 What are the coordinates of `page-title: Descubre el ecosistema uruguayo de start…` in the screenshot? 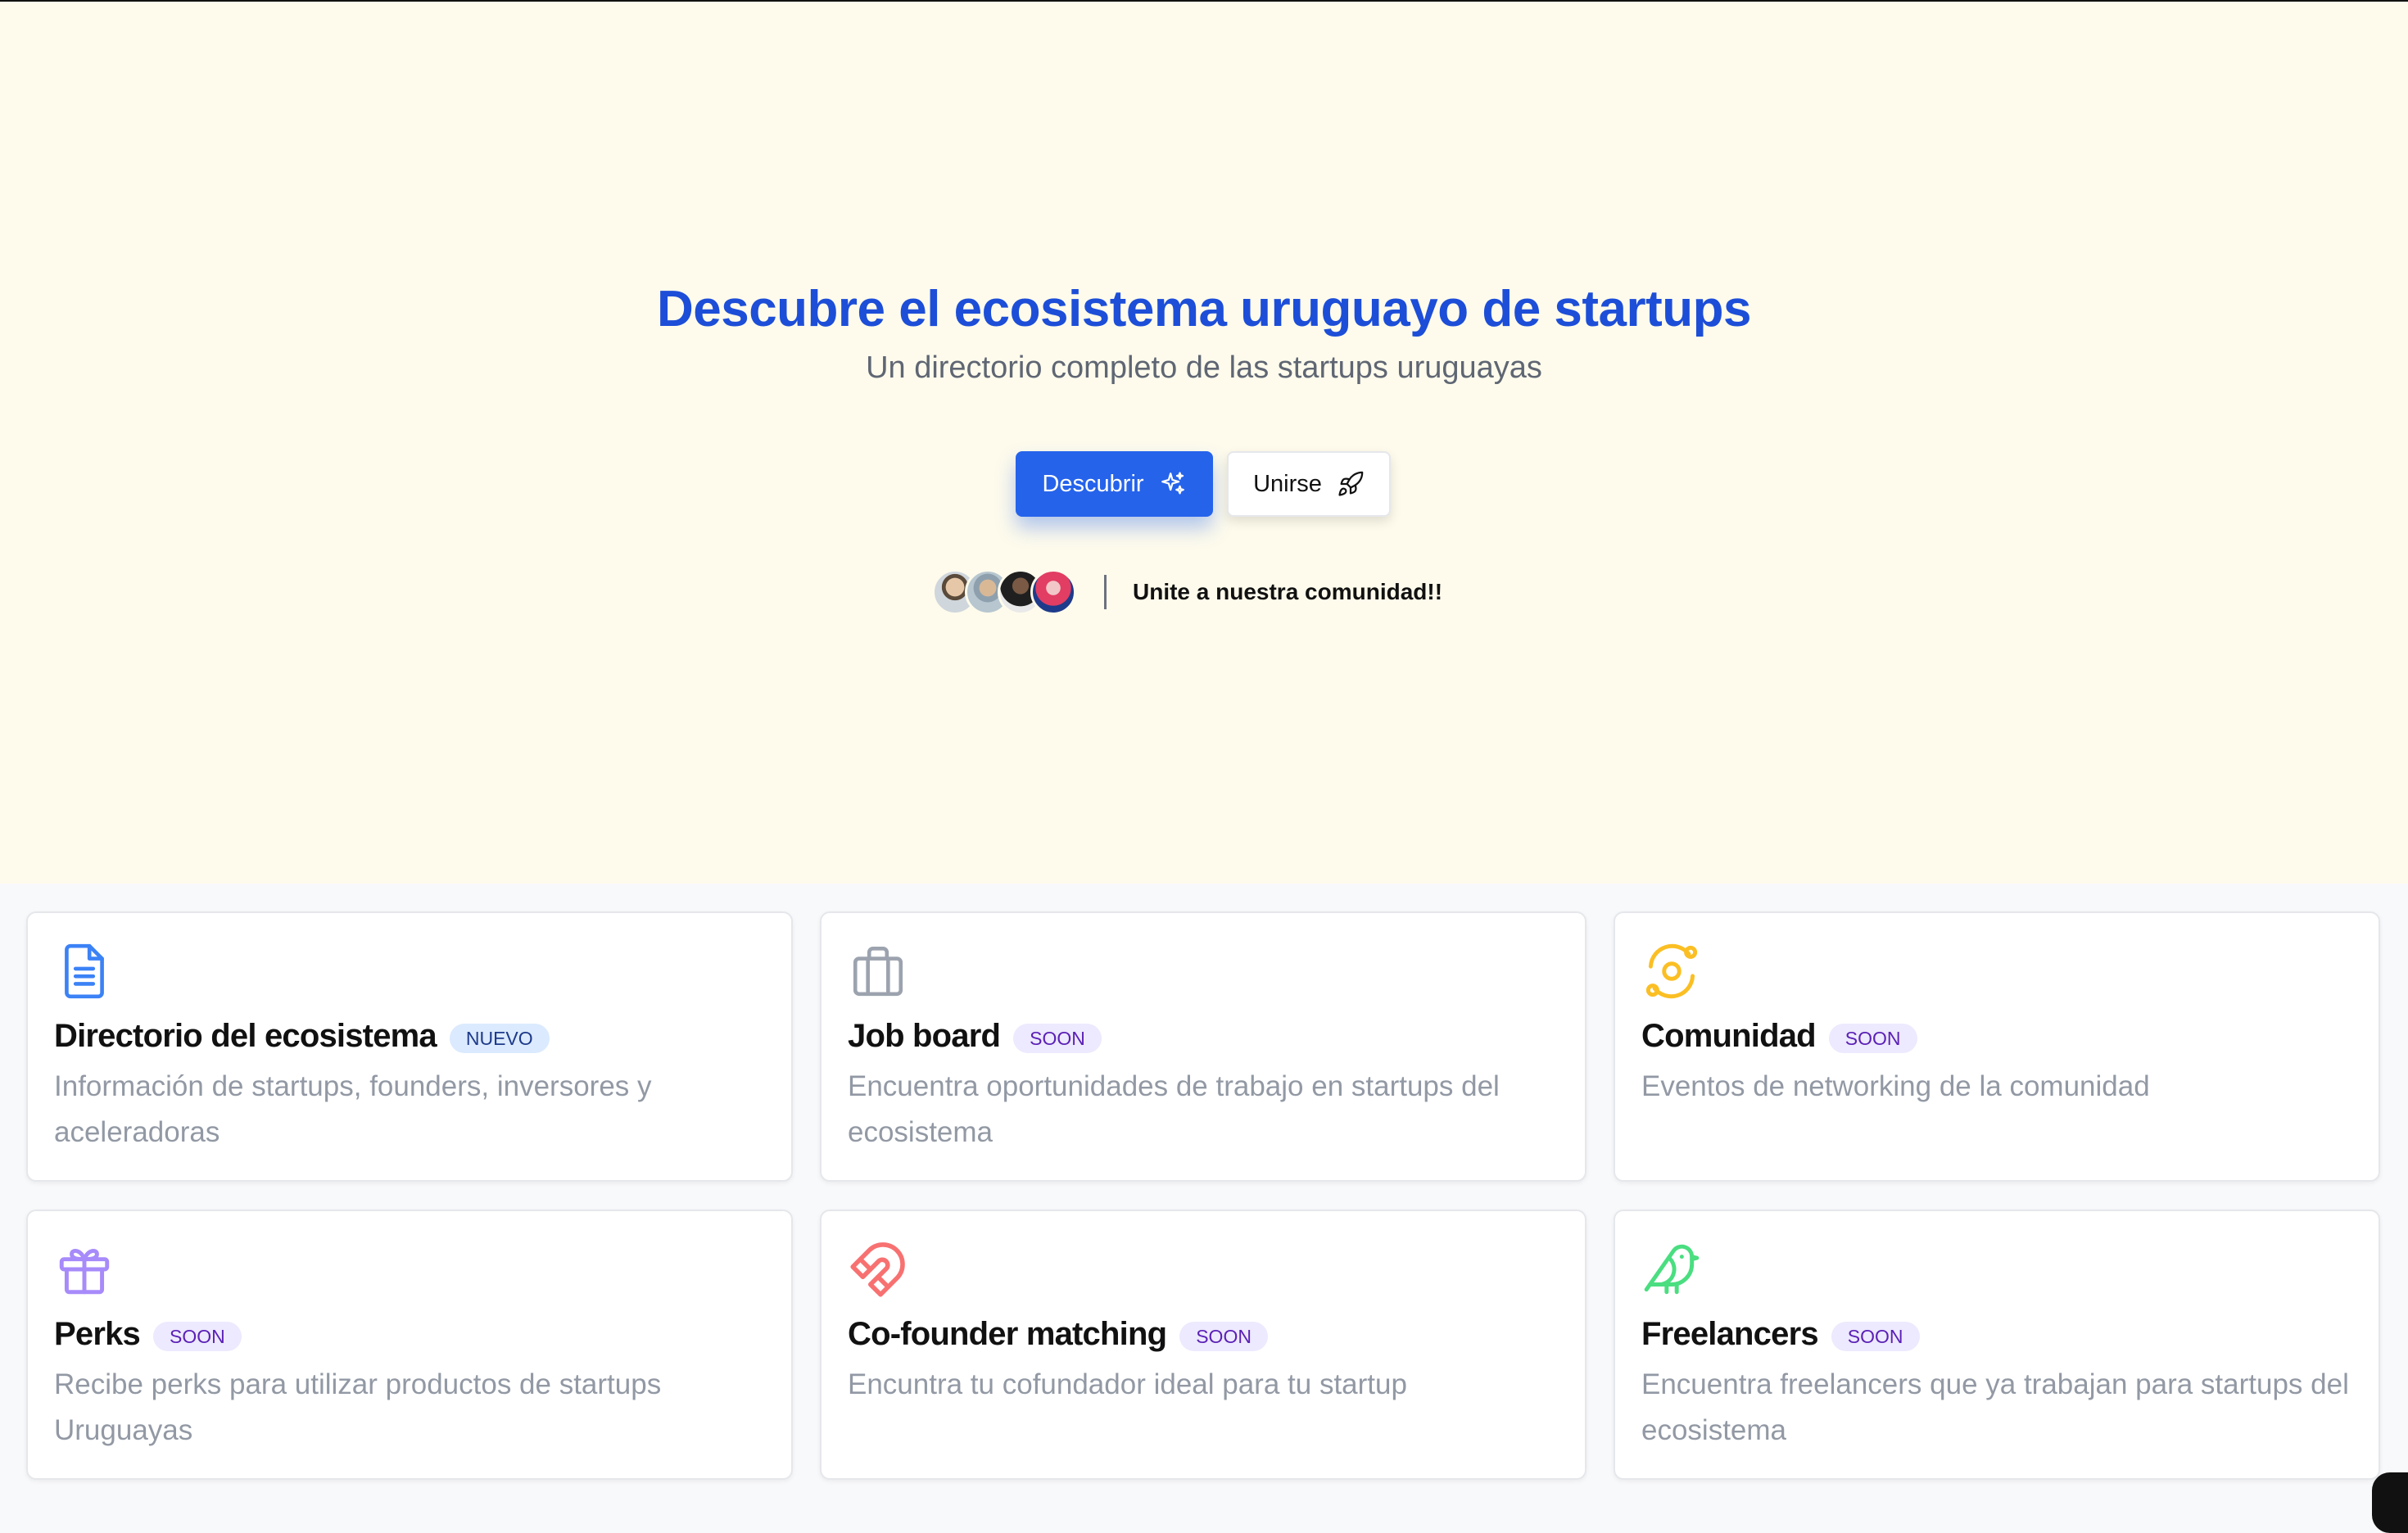 It's located at (1204, 309).